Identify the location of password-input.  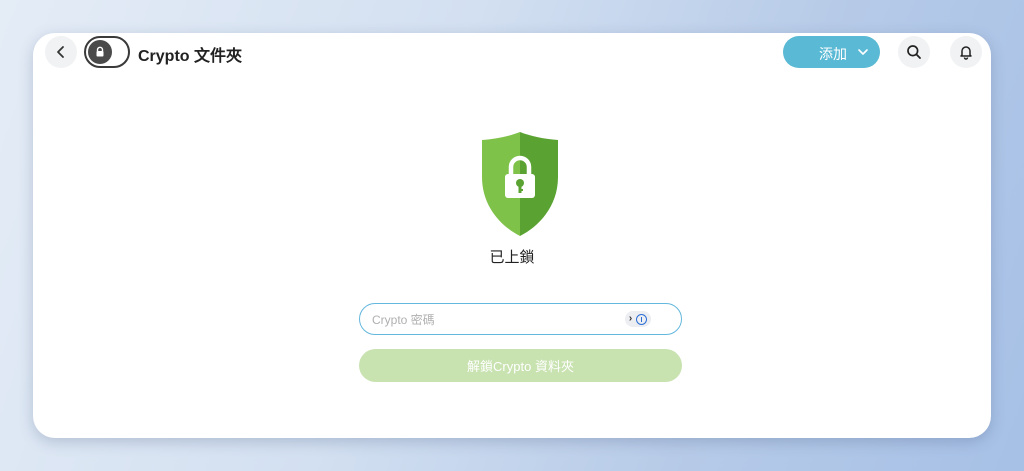
(497, 320).